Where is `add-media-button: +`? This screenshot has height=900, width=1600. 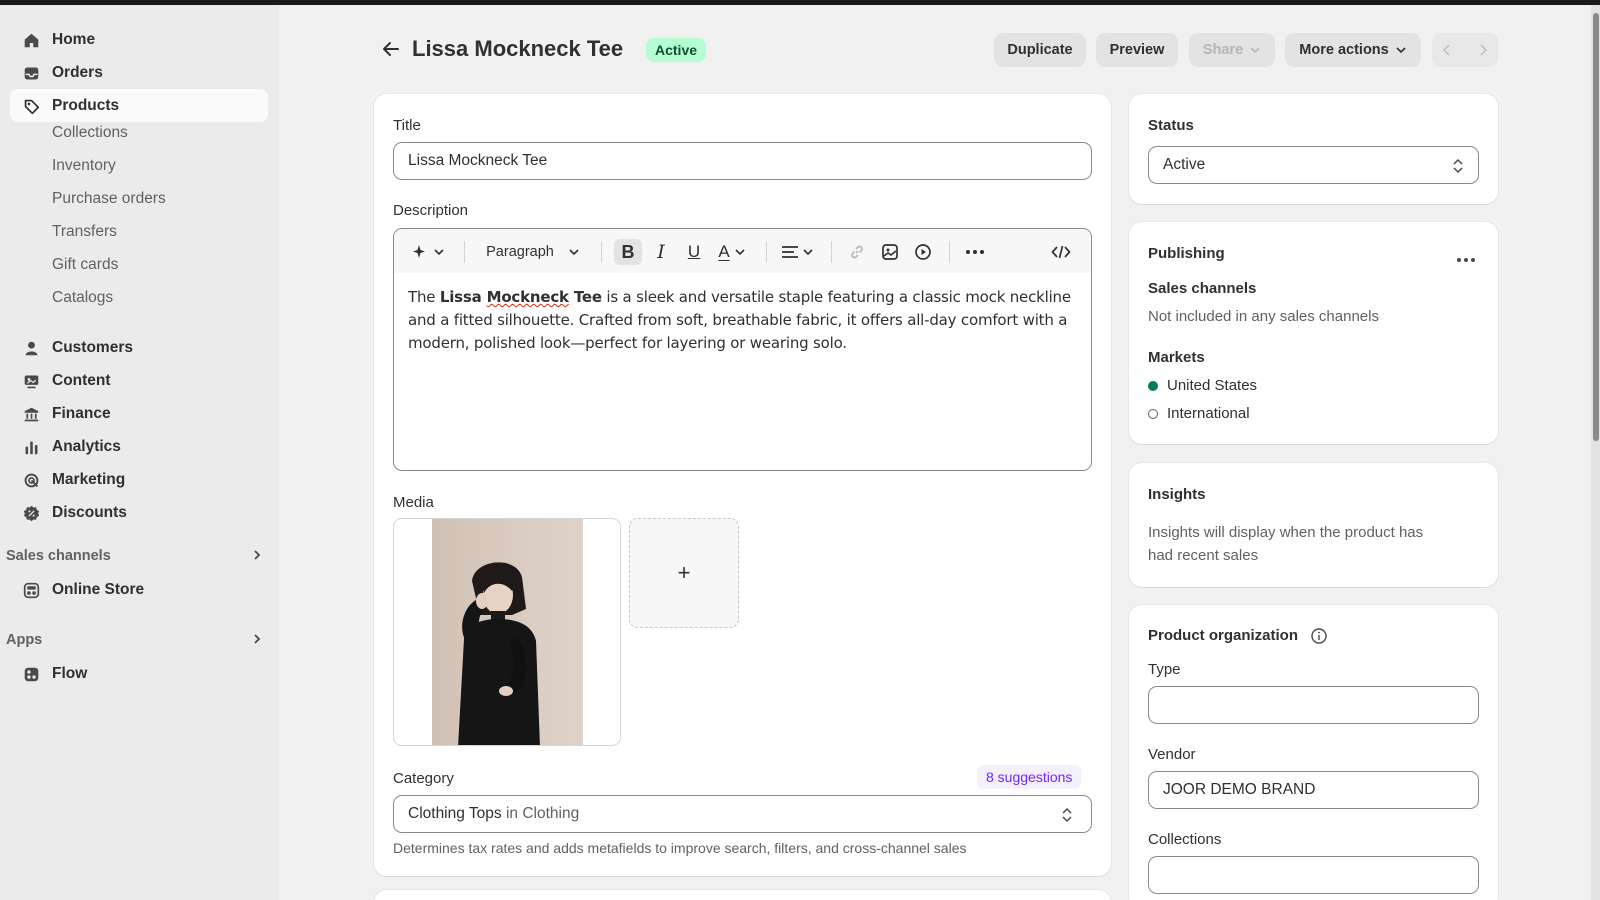
add-media-button: + is located at coordinates (684, 573).